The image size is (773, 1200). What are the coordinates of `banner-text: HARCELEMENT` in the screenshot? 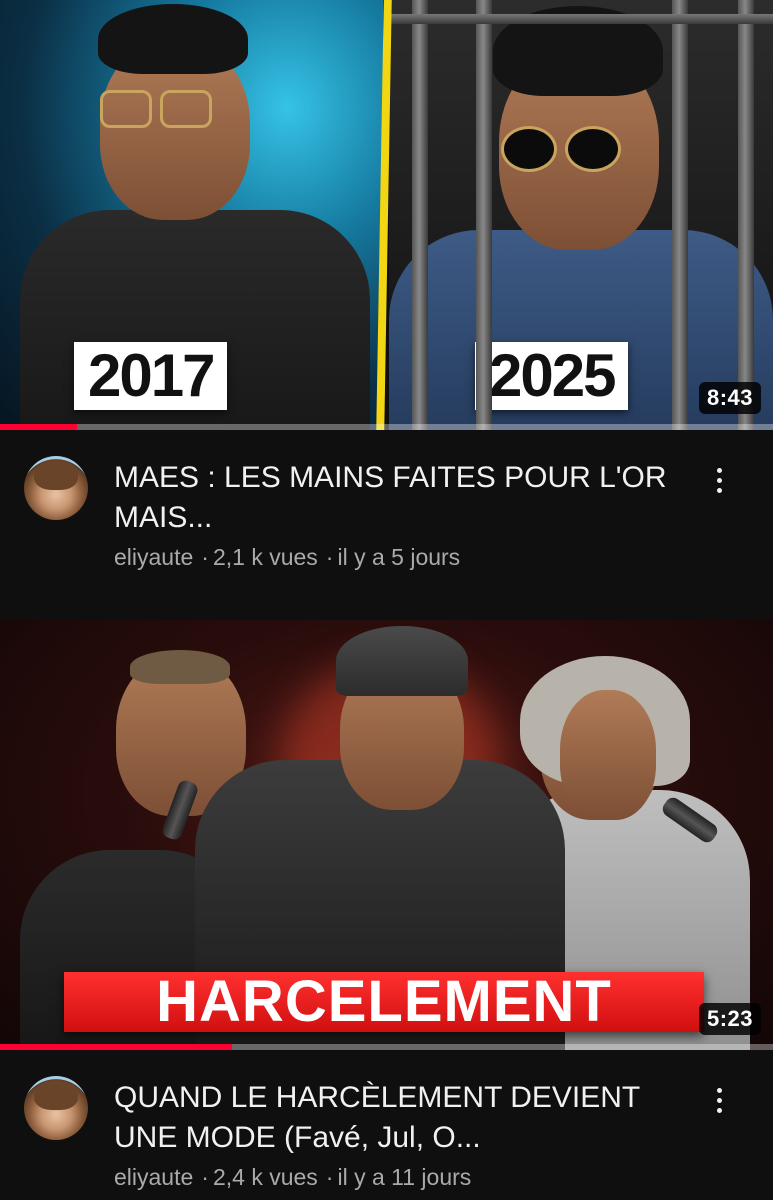 It's located at (384, 1001).